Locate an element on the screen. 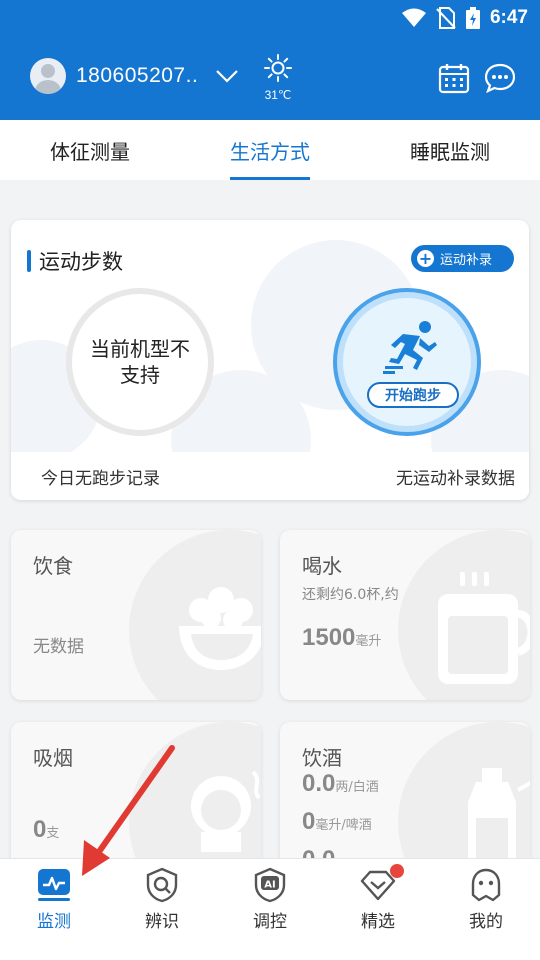  avatar is located at coordinates (48, 76).